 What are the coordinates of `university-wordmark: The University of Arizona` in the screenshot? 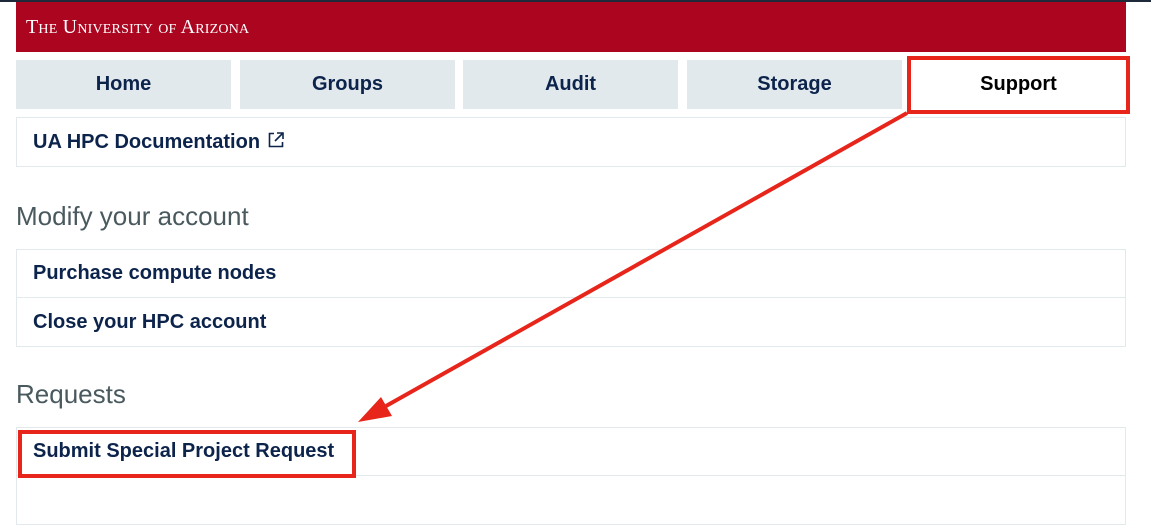 It's located at (137, 27).